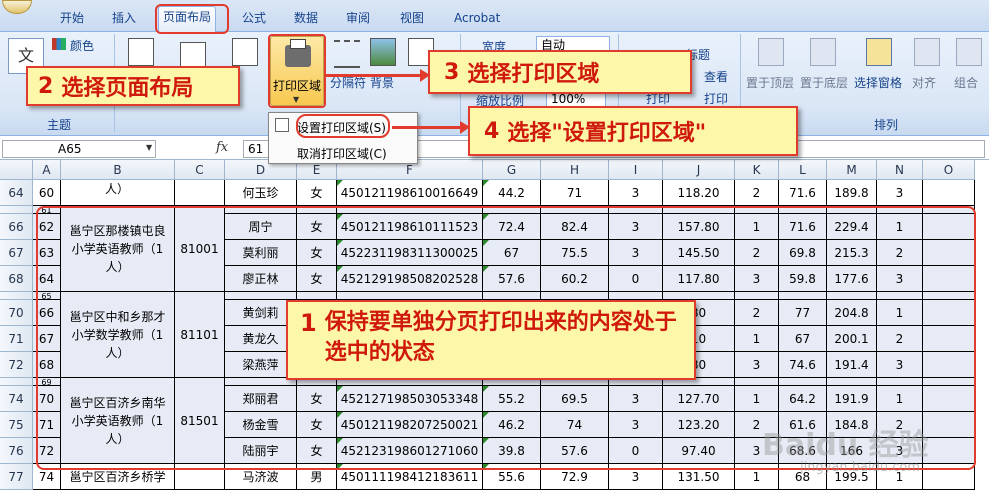 This screenshot has height=504, width=989. I want to click on background-icon, so click(383, 52).